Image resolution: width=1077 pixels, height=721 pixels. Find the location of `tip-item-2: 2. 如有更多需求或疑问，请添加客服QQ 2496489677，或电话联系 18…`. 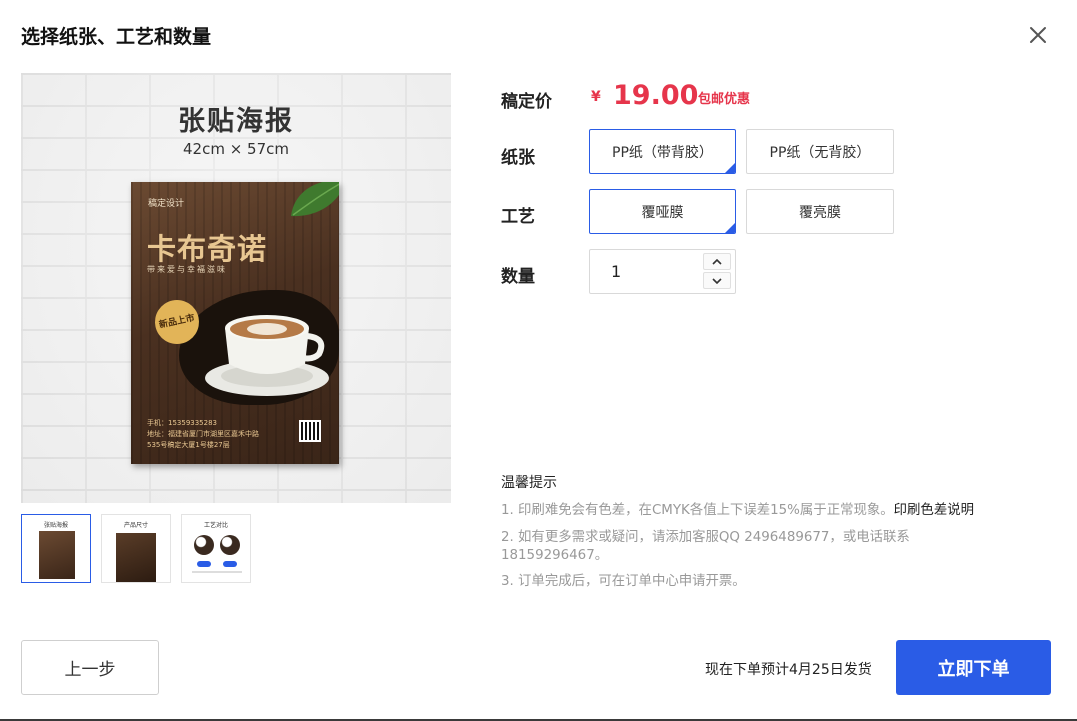

tip-item-2: 2. 如有更多需求或疑问，请添加客服QQ 2496489677，或电话联系 18… is located at coordinates (705, 546).